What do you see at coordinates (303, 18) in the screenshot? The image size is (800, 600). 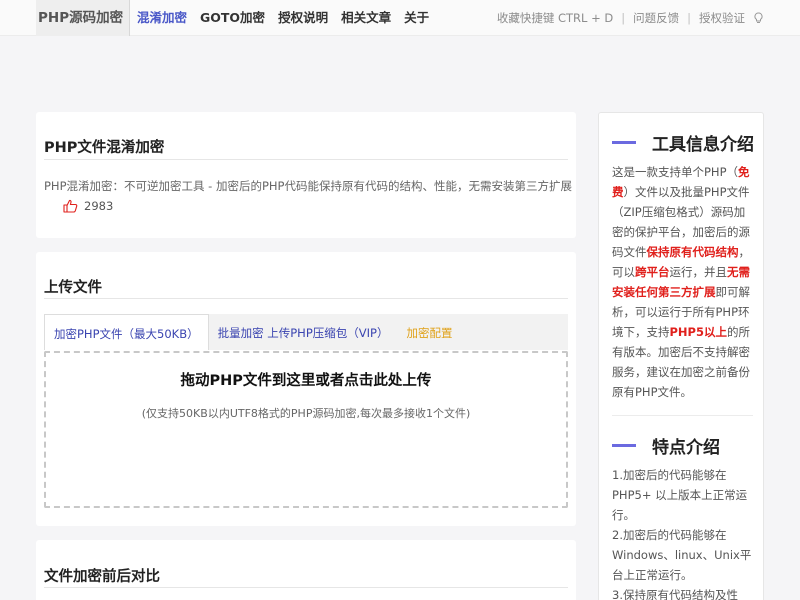 I see `nav-license-info: 授权说明` at bounding box center [303, 18].